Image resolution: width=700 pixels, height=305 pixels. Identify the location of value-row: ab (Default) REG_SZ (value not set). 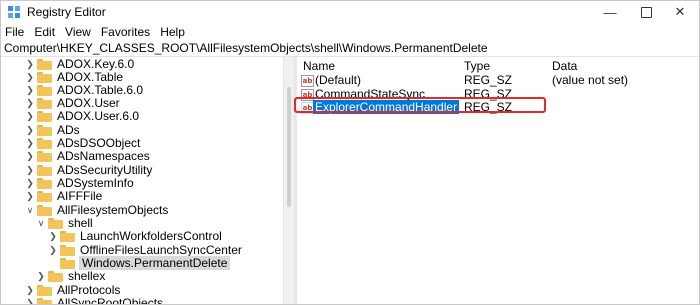
(498, 80).